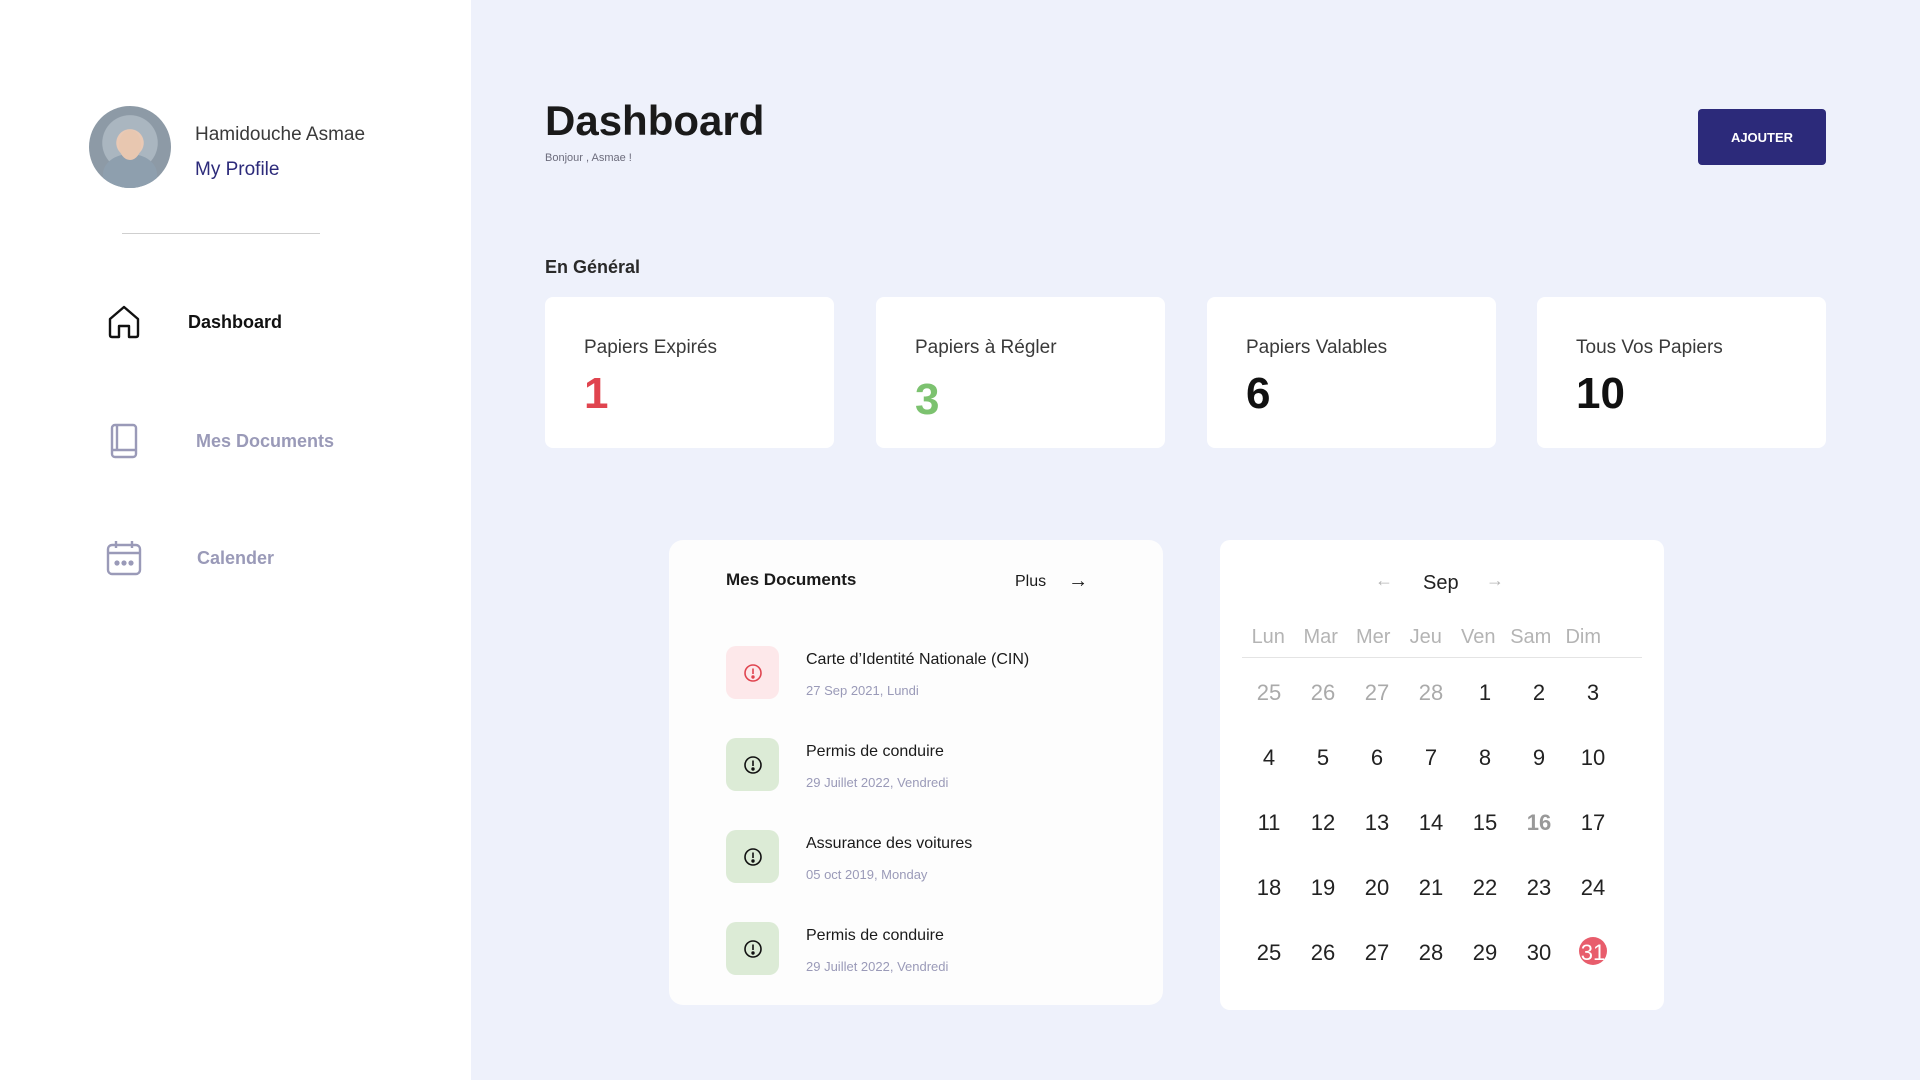 This screenshot has width=1920, height=1080. I want to click on calendar-day: 20, so click(1377, 888).